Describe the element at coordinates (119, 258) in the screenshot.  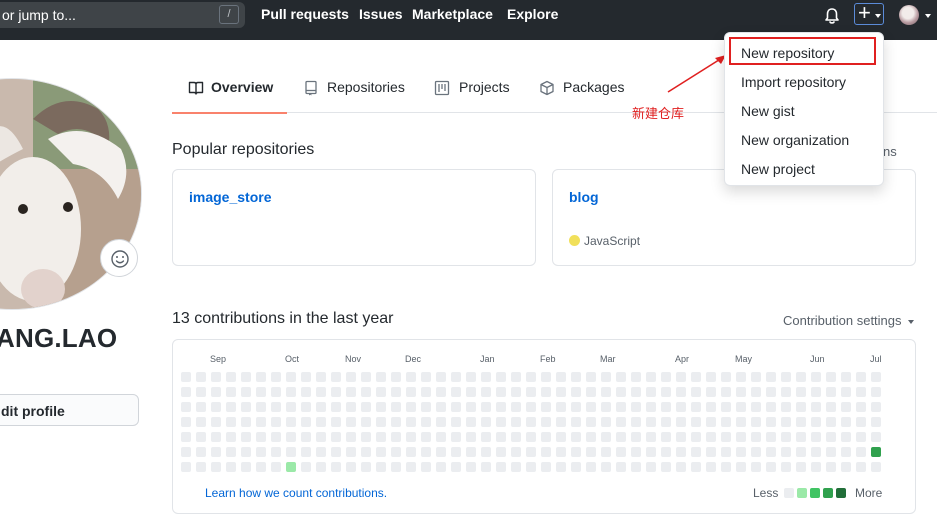
I see `set-status-button` at that location.